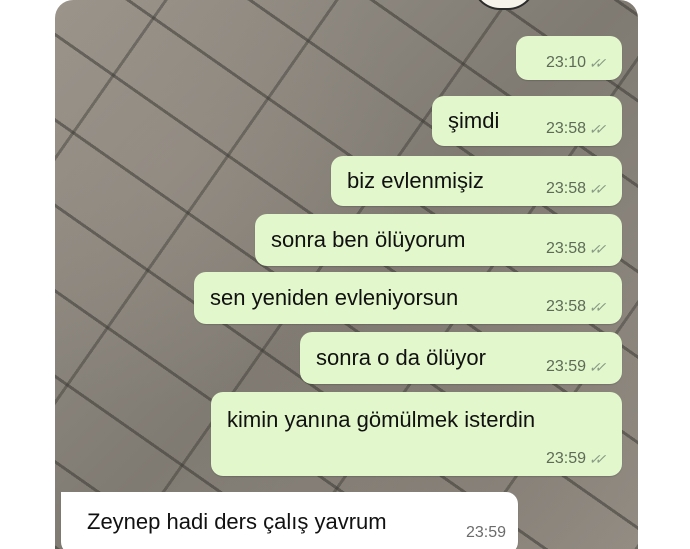 The height and width of the screenshot is (549, 690). What do you see at coordinates (237, 521) in the screenshot?
I see `message-text: Zeynep hadi ders çalış yavrum` at bounding box center [237, 521].